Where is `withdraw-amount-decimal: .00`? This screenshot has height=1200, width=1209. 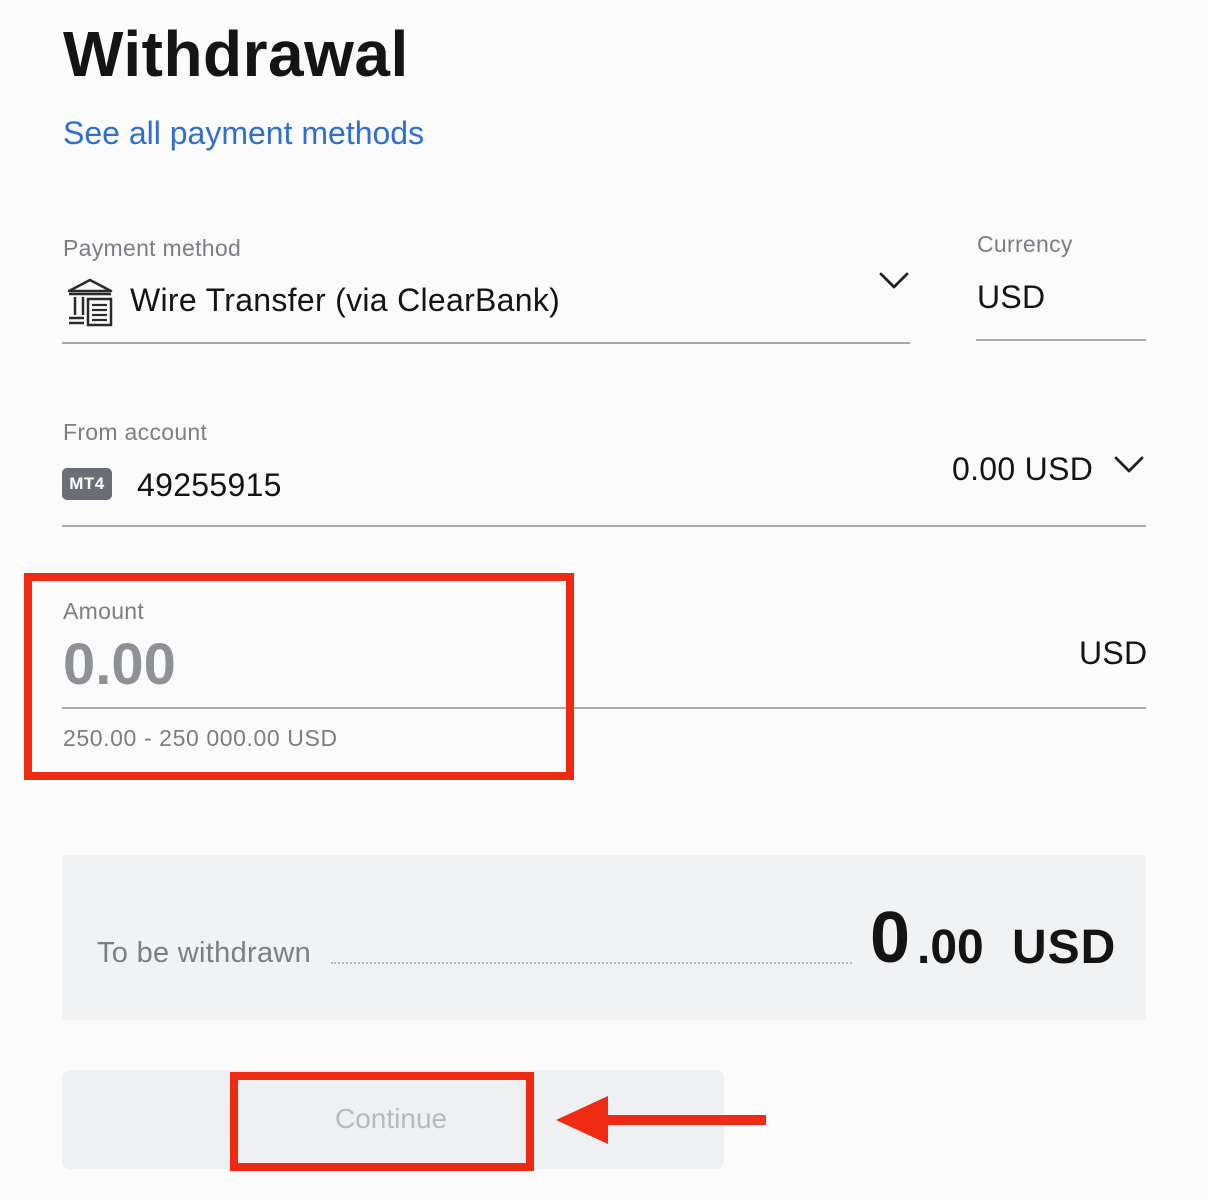
withdraw-amount-decimal: .00 is located at coordinates (950, 947).